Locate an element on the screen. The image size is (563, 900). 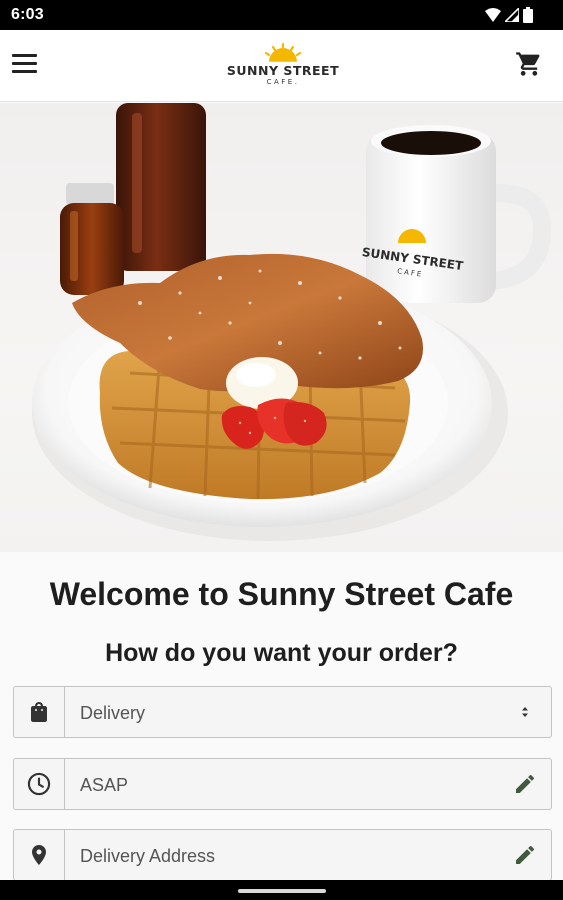
status-bar: 6:03 is located at coordinates (281, 15).